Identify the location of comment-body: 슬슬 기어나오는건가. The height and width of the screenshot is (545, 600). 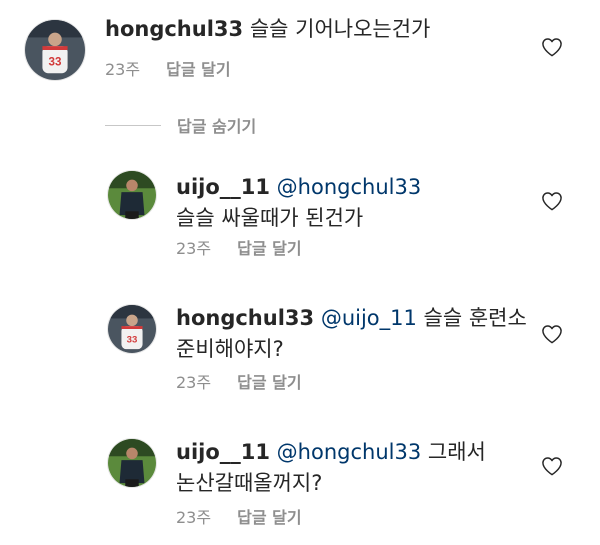
(337, 29).